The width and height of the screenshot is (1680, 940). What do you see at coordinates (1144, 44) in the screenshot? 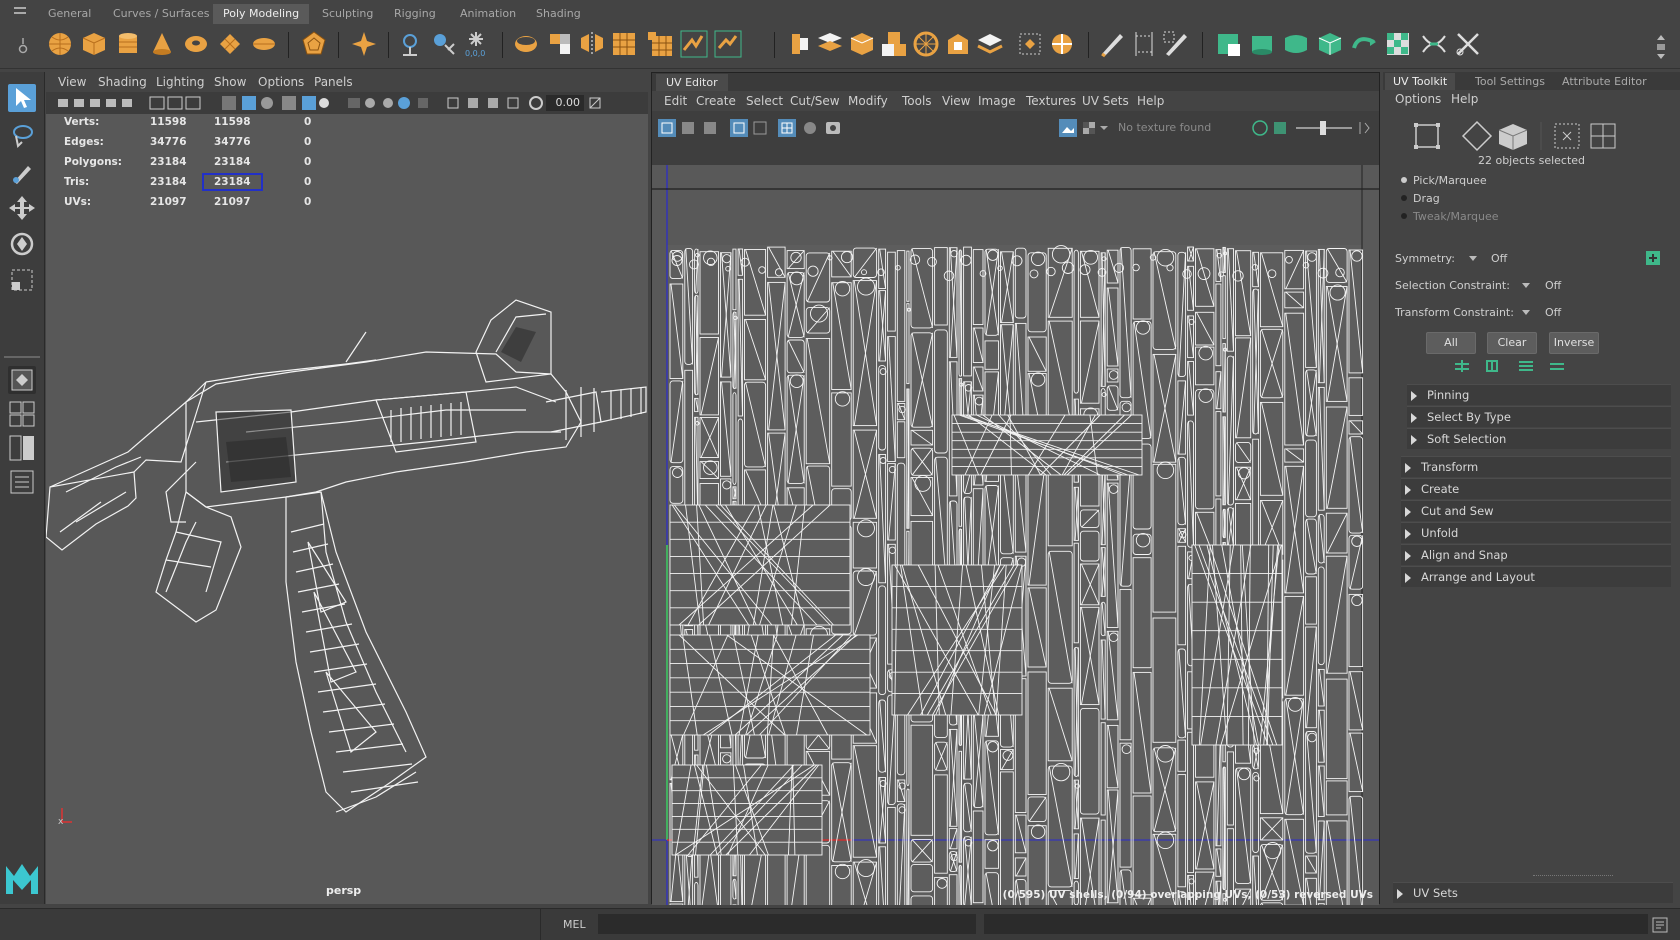
I see `quad-draw-icon` at bounding box center [1144, 44].